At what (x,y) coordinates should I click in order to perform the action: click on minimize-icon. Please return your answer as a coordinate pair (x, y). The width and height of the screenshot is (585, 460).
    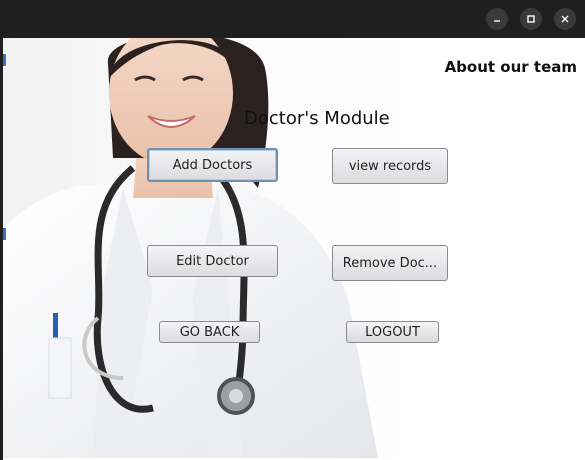
    Looking at the image, I should click on (497, 21).